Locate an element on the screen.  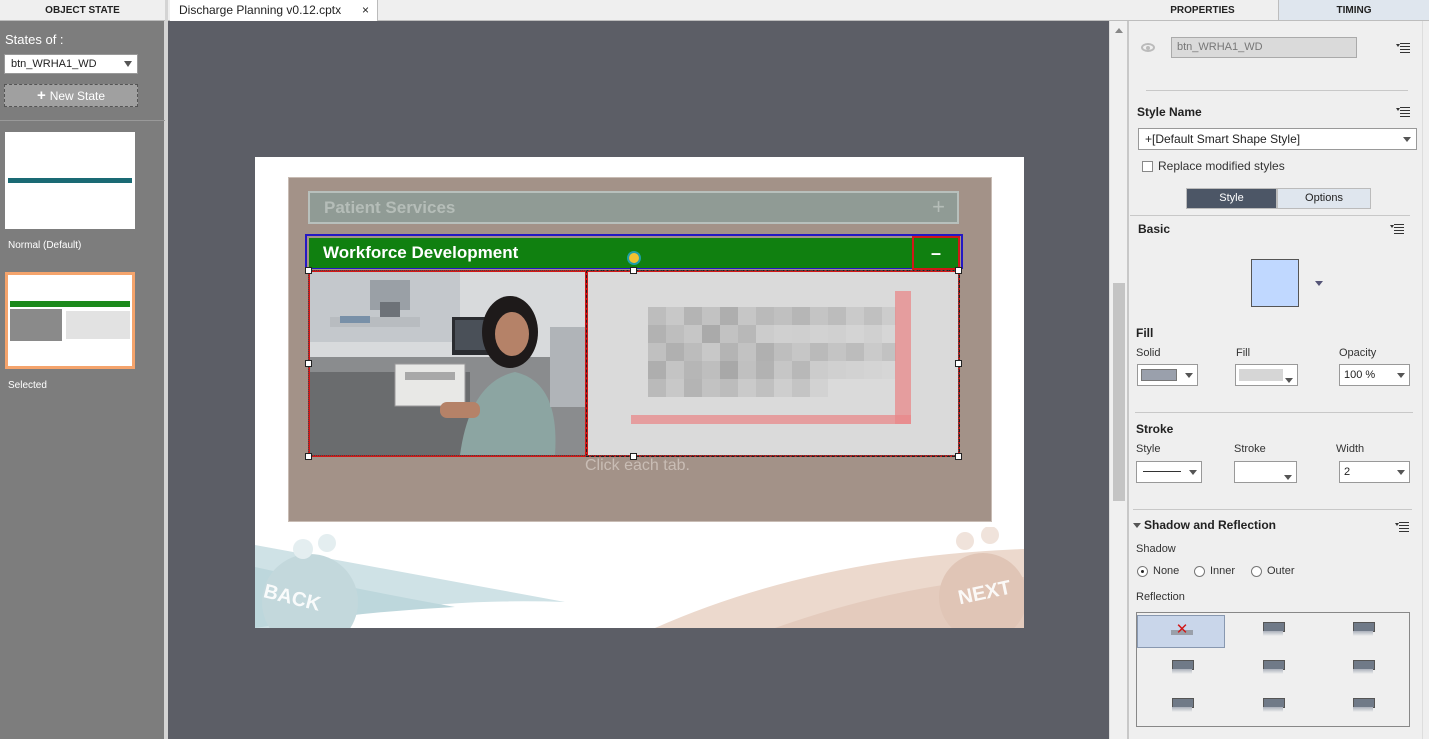
state-thumbnail-selected is located at coordinates (70, 320).